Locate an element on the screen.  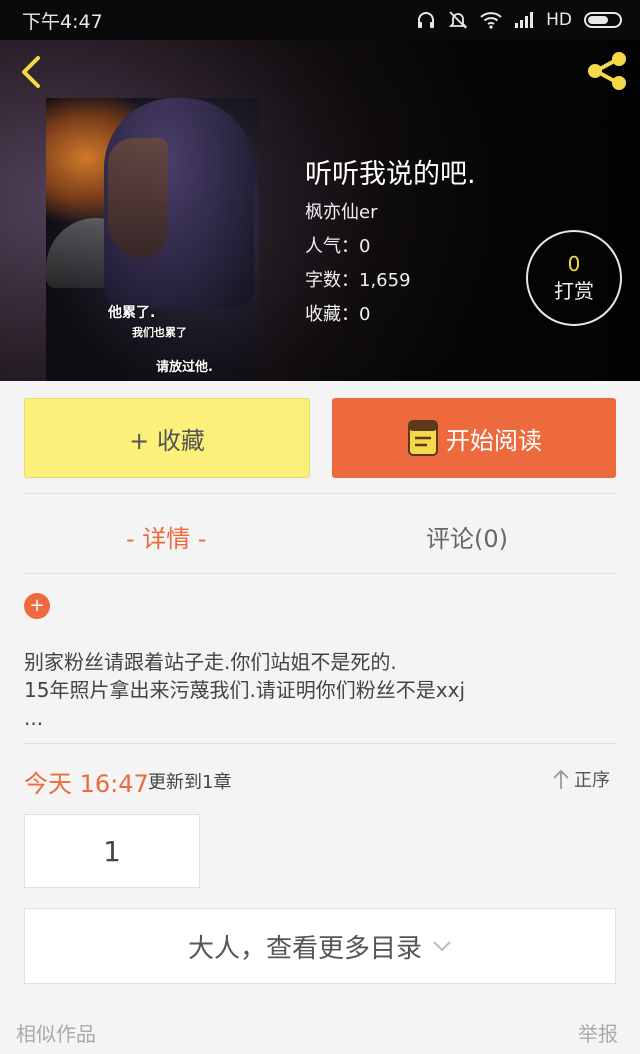
tab-comments: 评论(0) is located at coordinates (467, 536).